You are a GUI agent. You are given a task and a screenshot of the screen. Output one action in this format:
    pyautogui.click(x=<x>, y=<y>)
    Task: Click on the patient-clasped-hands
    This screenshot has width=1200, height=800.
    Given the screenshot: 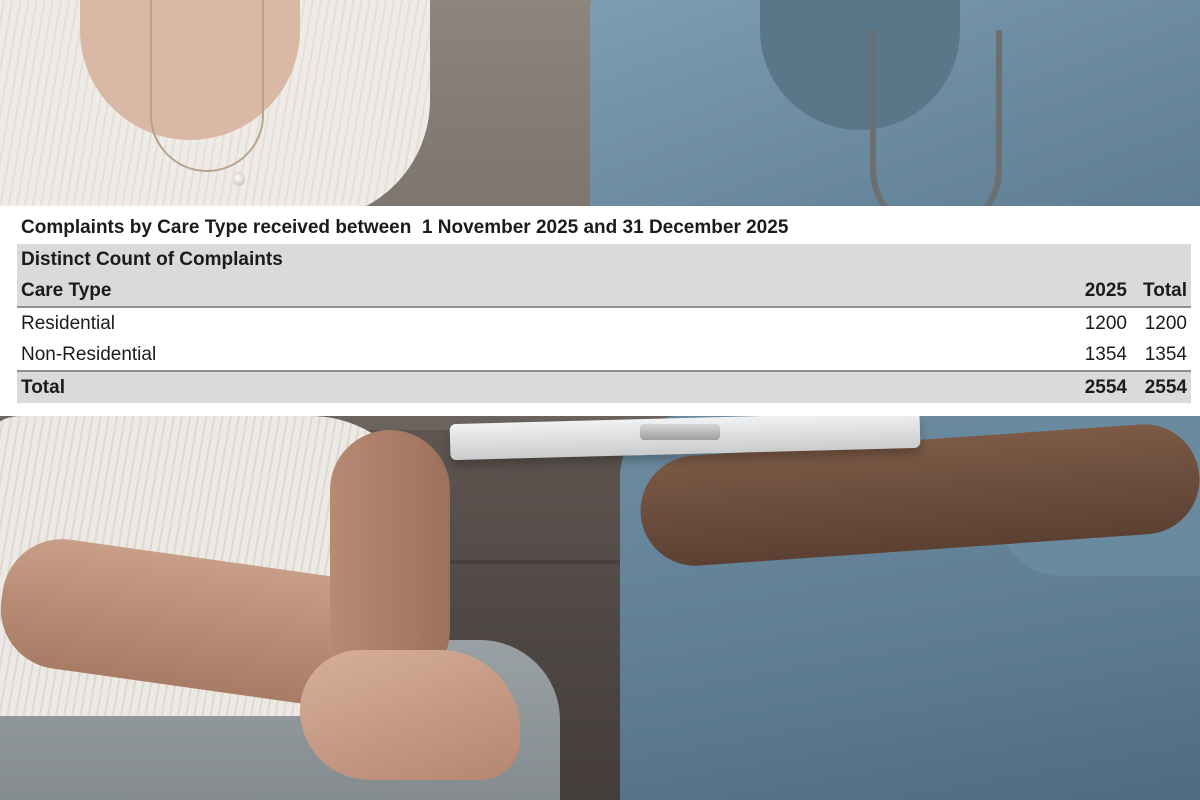 What is the action you would take?
    pyautogui.click(x=410, y=715)
    